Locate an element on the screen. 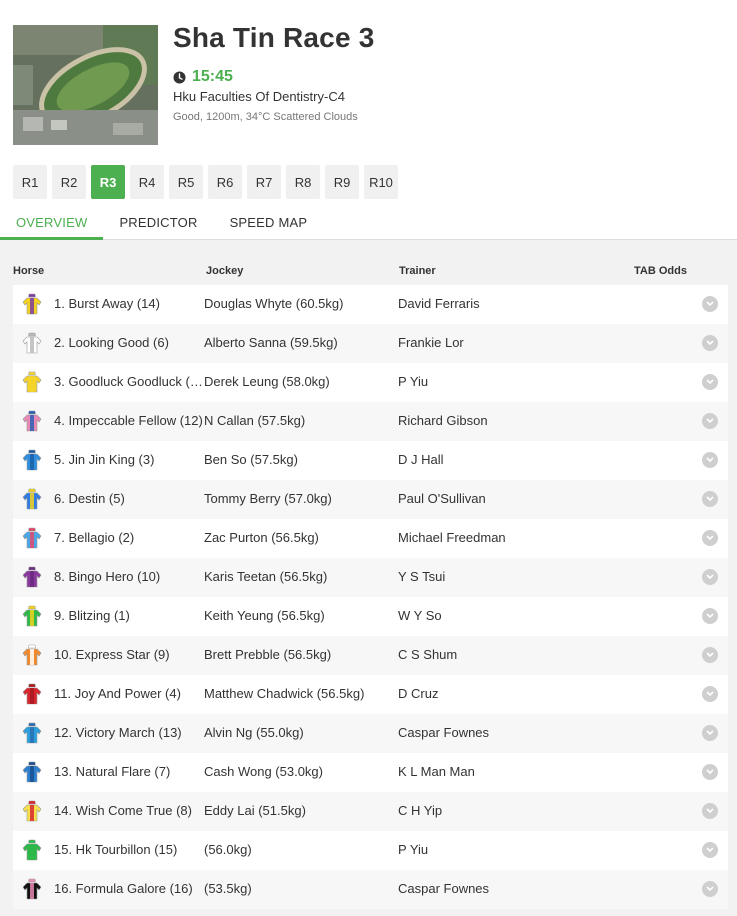 The image size is (737, 916). race-name: Hku Faculties Of Dentistry-C4 is located at coordinates (259, 96).